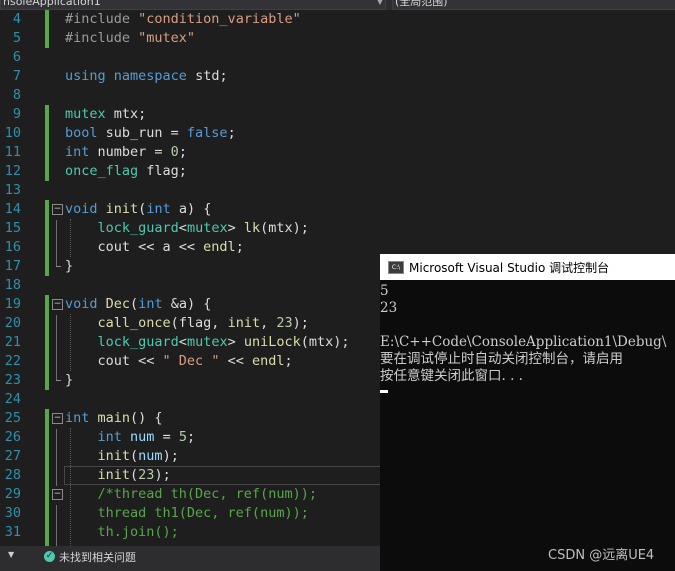  What do you see at coordinates (150, 76) in the screenshot?
I see `code-token: namespace` at bounding box center [150, 76].